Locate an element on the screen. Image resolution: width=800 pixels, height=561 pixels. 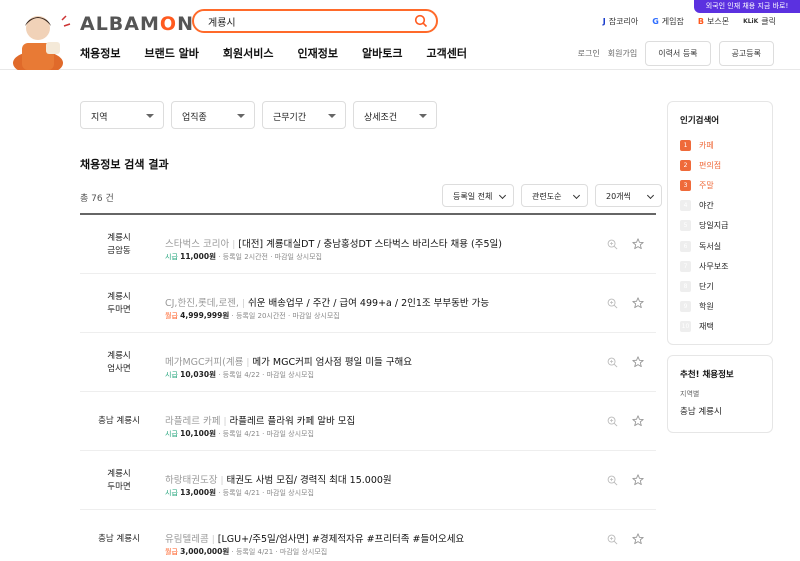
job-title: 태권도 사범 모집/ 경력직 최대 15.000원 is located at coordinates (309, 480).